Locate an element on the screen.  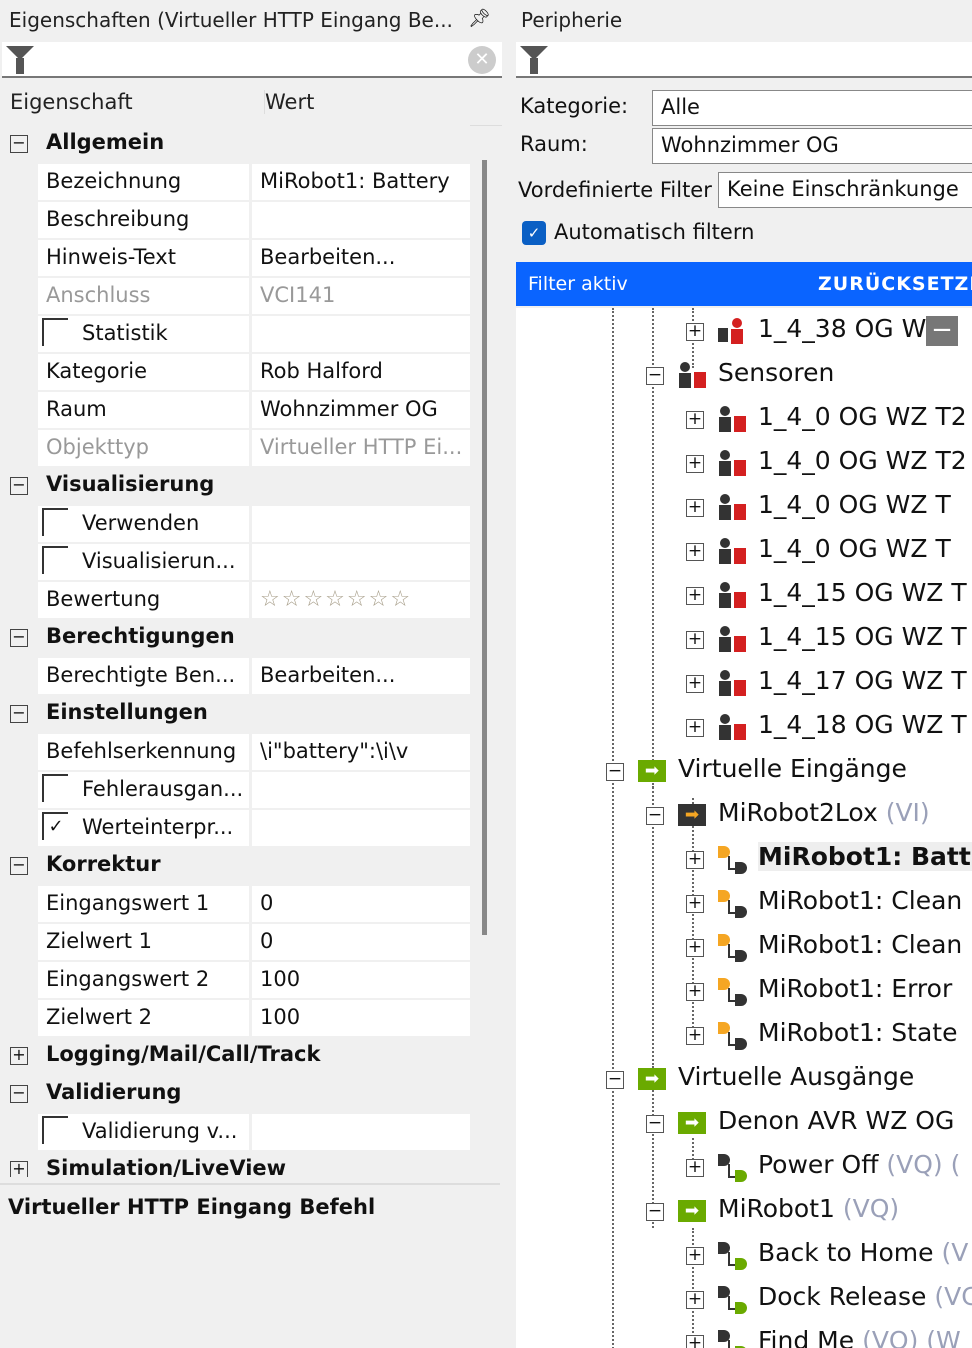
property-filter-input: ✕ is located at coordinates (252, 60).